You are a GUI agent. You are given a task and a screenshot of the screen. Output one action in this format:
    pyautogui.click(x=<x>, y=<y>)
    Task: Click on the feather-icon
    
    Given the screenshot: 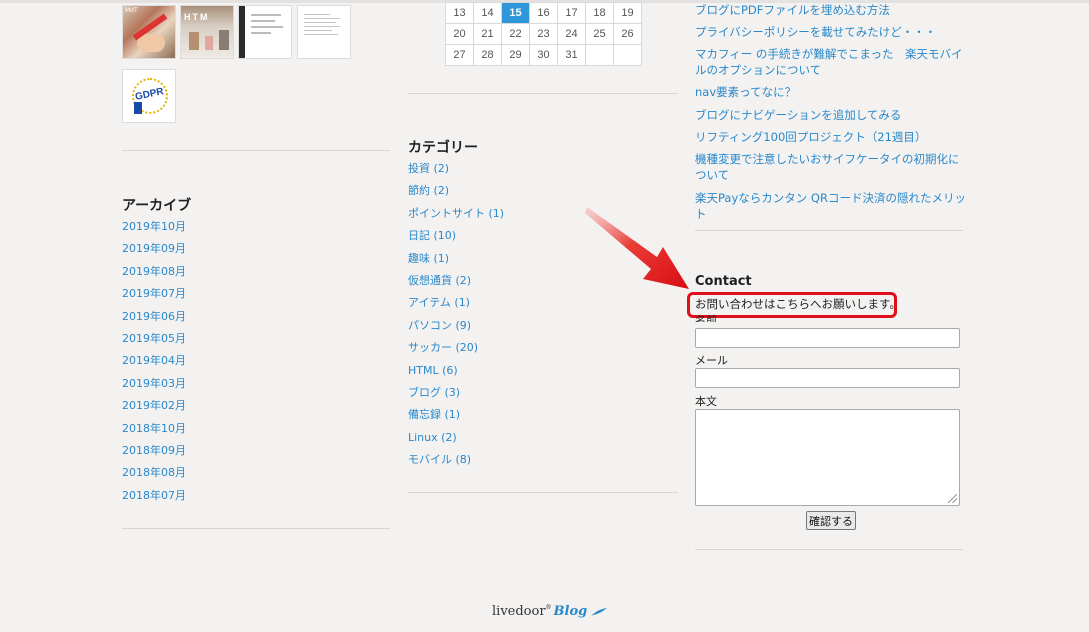 What is the action you would take?
    pyautogui.click(x=599, y=611)
    